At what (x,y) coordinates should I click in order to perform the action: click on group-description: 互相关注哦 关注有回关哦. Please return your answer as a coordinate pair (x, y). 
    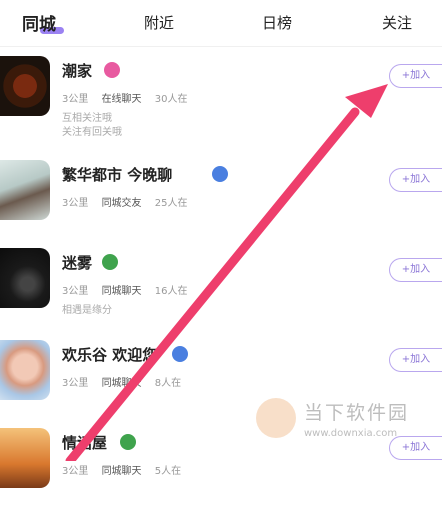
    Looking at the image, I should click on (137, 126).